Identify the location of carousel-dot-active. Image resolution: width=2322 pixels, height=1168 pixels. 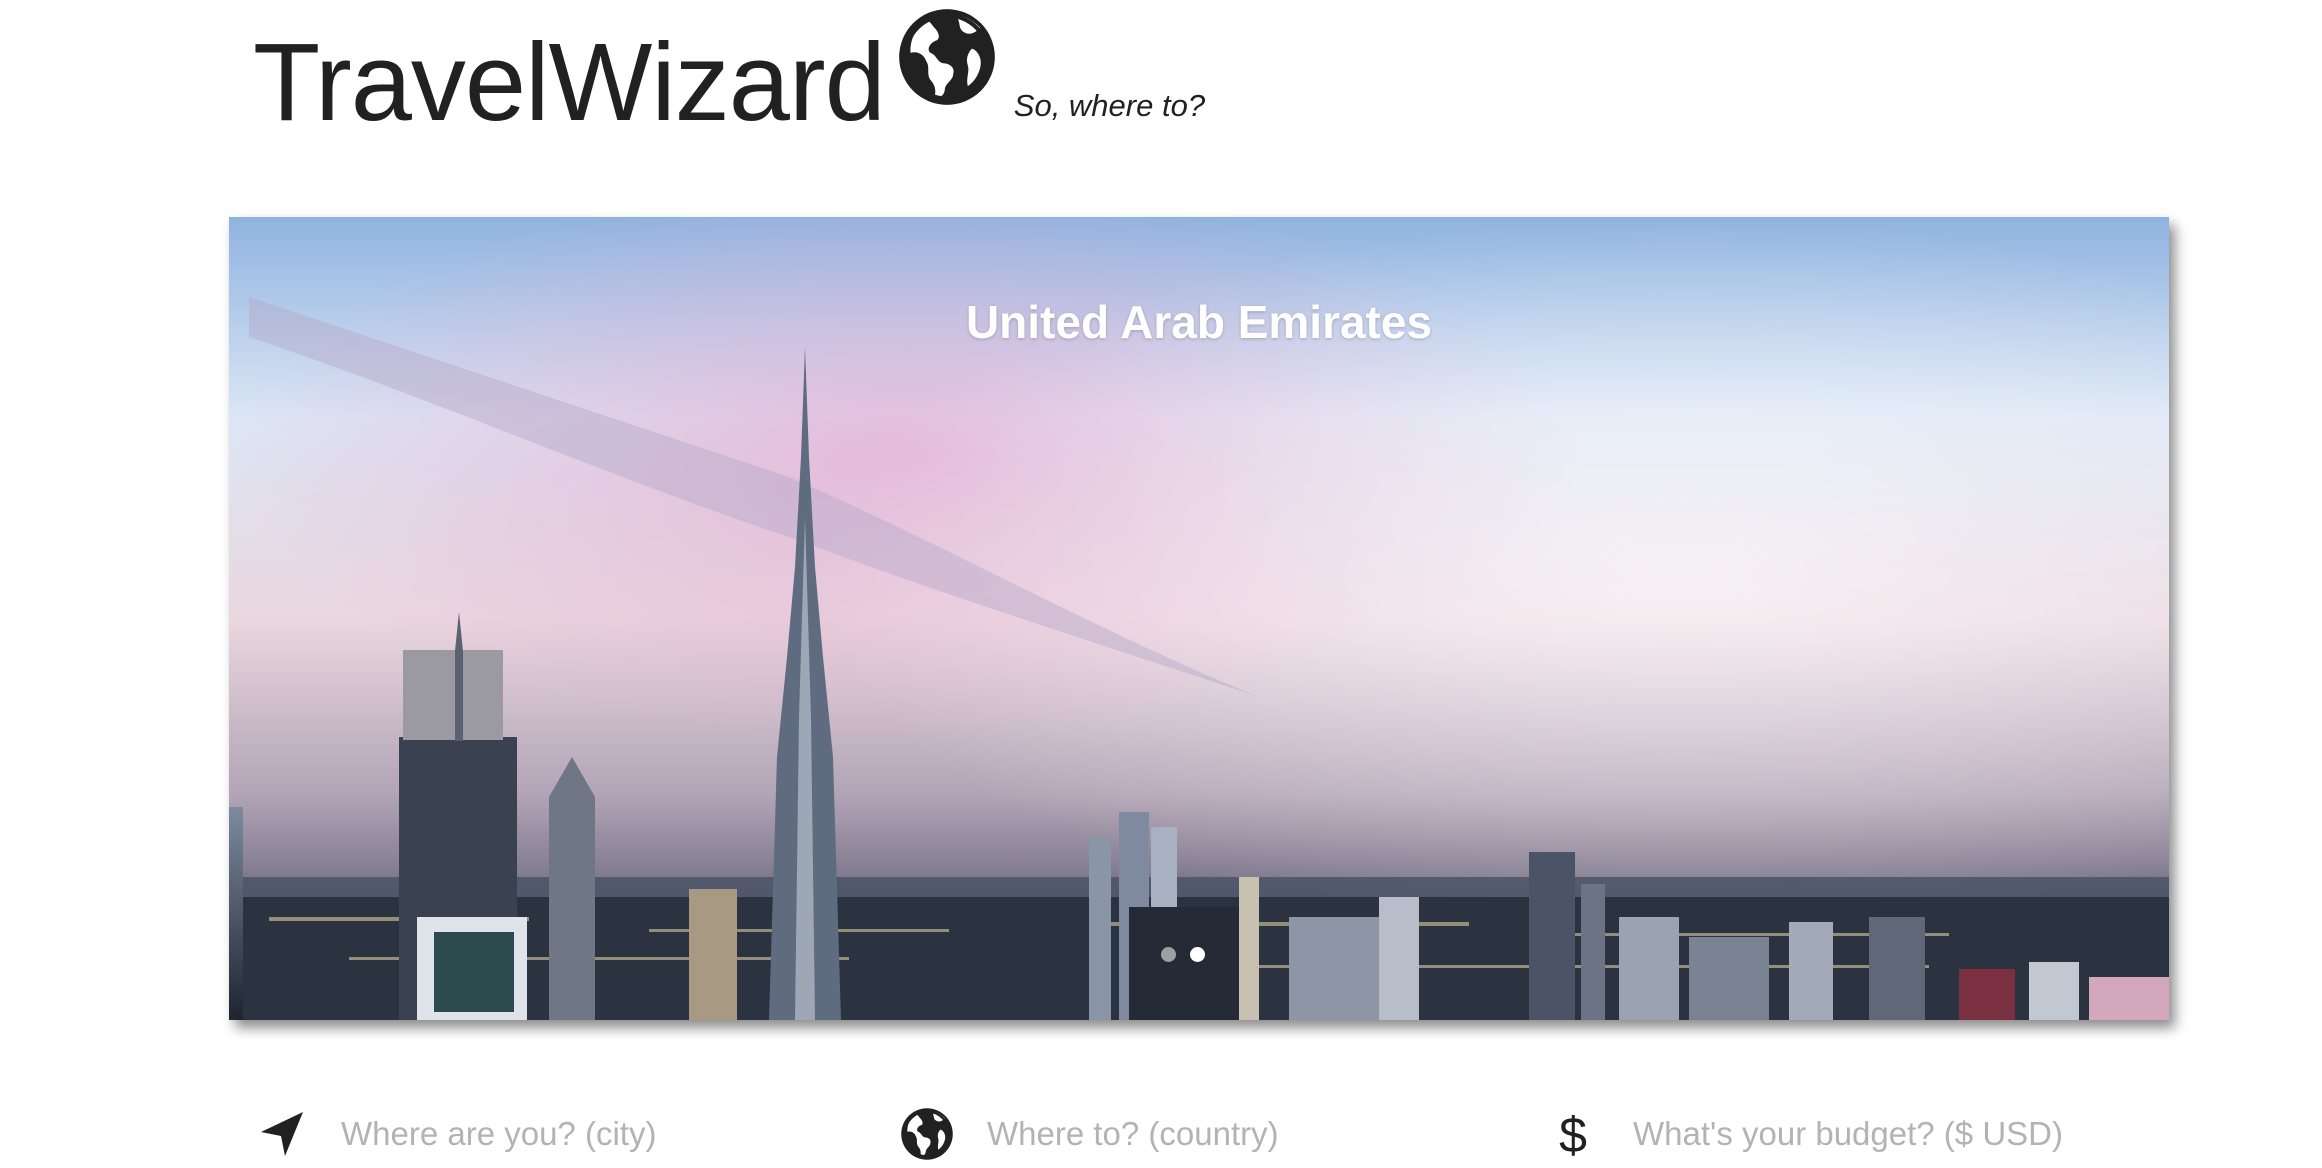
(1197, 954).